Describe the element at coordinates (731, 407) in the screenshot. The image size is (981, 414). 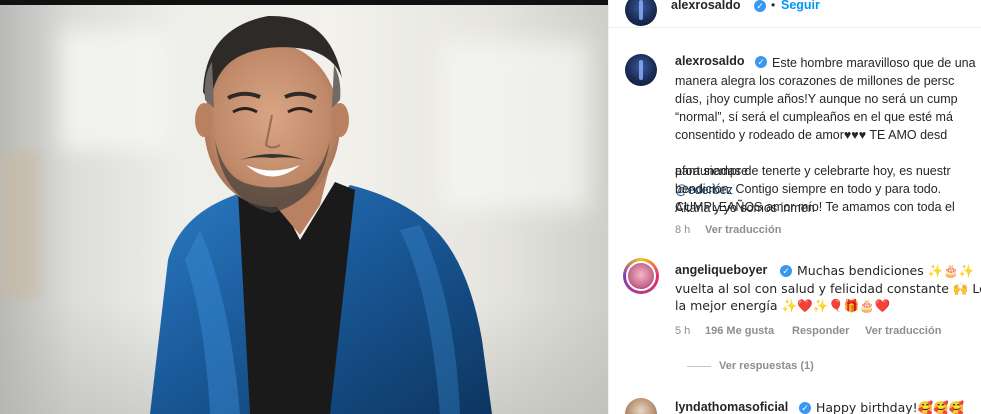
I see `commenter-username: lyndathomasoficial` at that location.